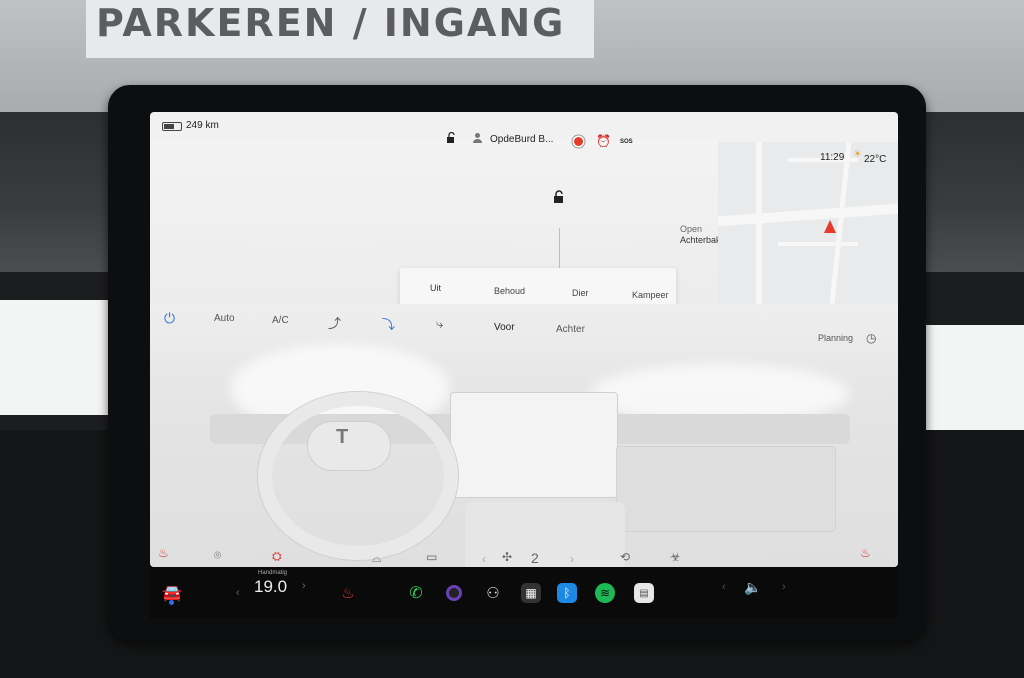 This screenshot has height=678, width=1024. What do you see at coordinates (477, 139) in the screenshot?
I see `profile-icon` at bounding box center [477, 139].